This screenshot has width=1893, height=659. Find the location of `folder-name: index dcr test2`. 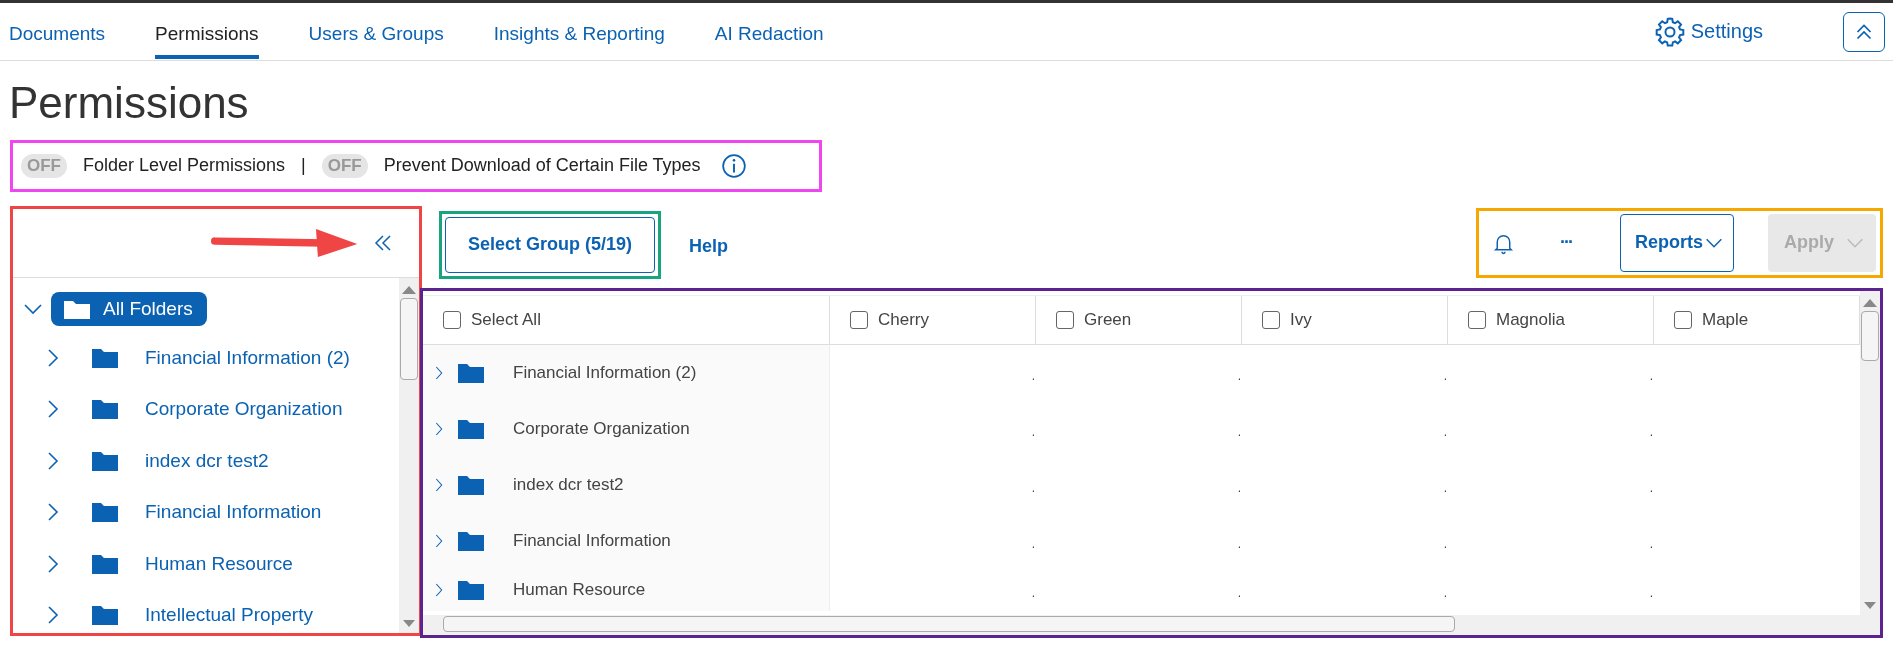

folder-name: index dcr test2 is located at coordinates (568, 484).